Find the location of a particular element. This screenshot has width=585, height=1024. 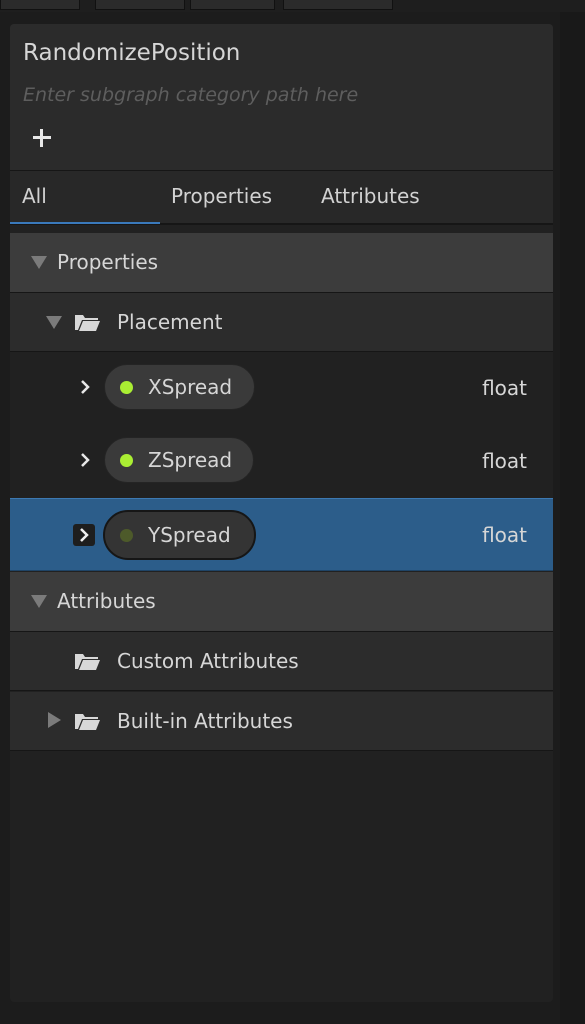

folder-custom-attributes: Custom Attributes is located at coordinates (281, 661).